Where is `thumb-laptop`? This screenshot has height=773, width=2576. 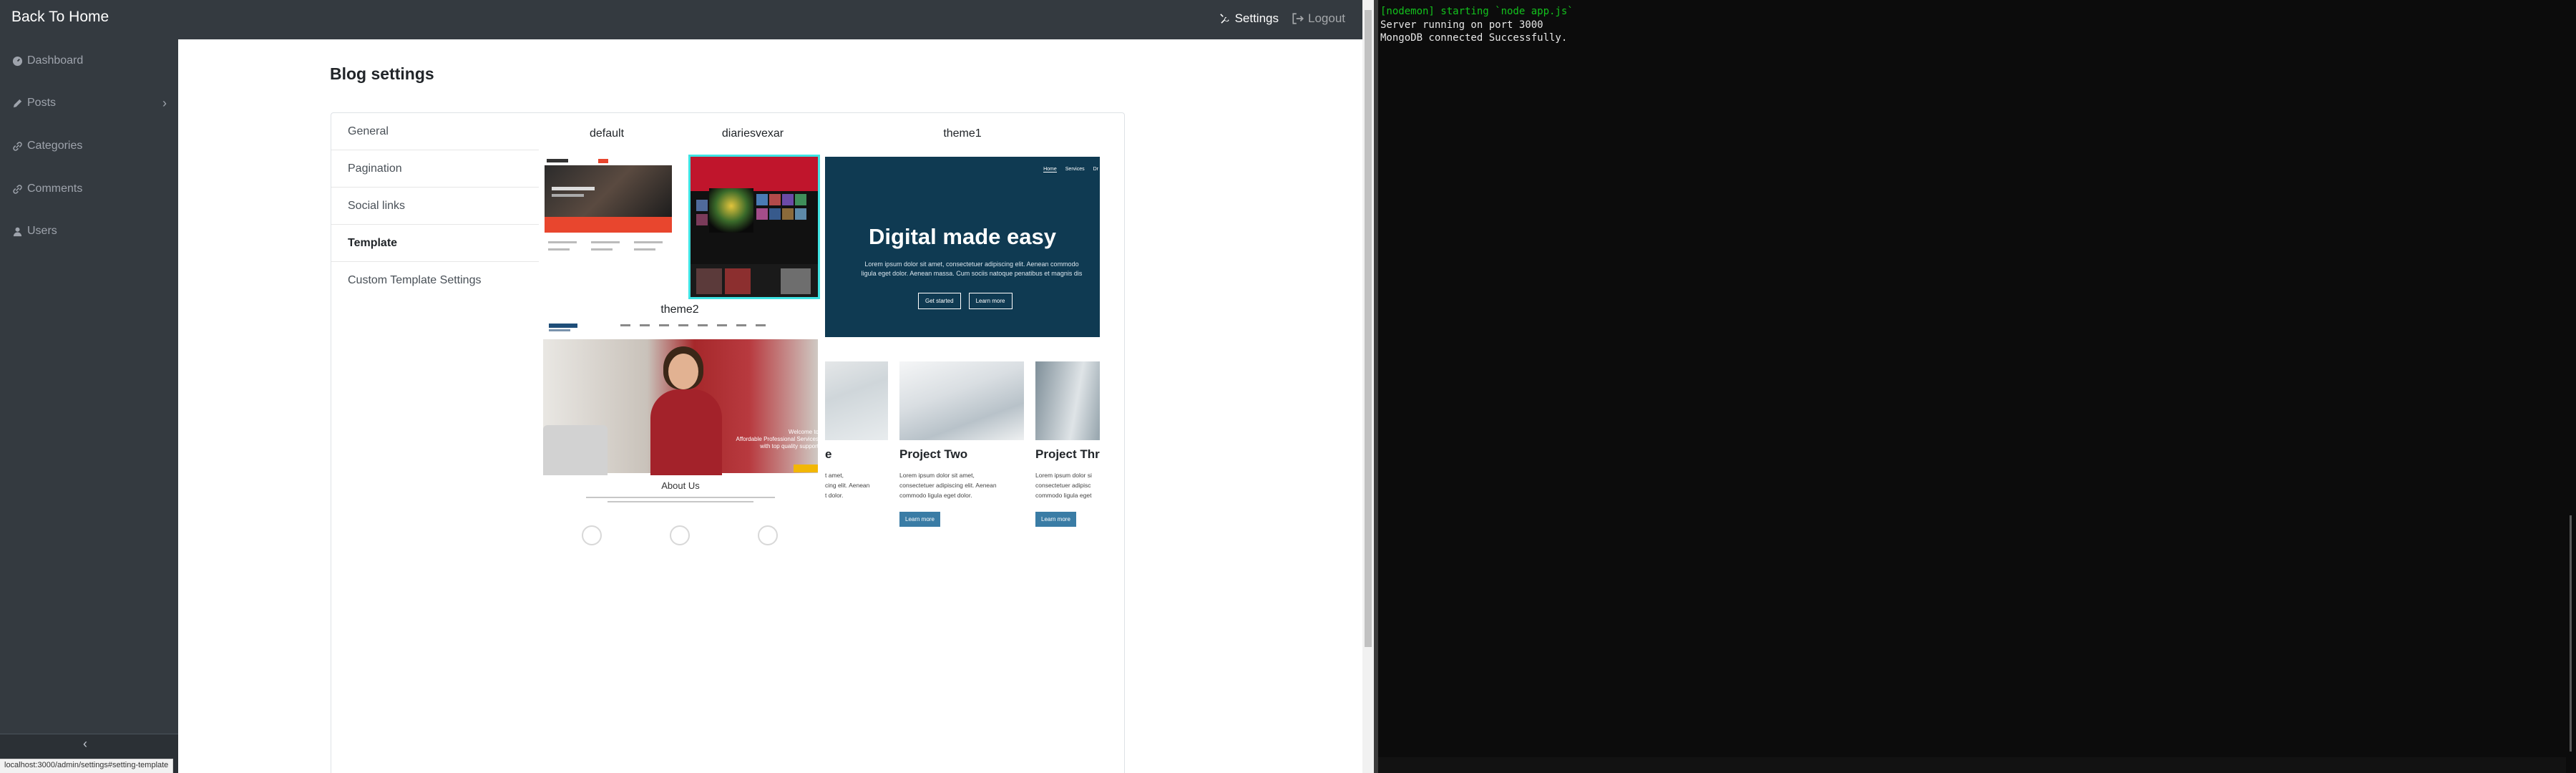
thumb-laptop is located at coordinates (575, 450).